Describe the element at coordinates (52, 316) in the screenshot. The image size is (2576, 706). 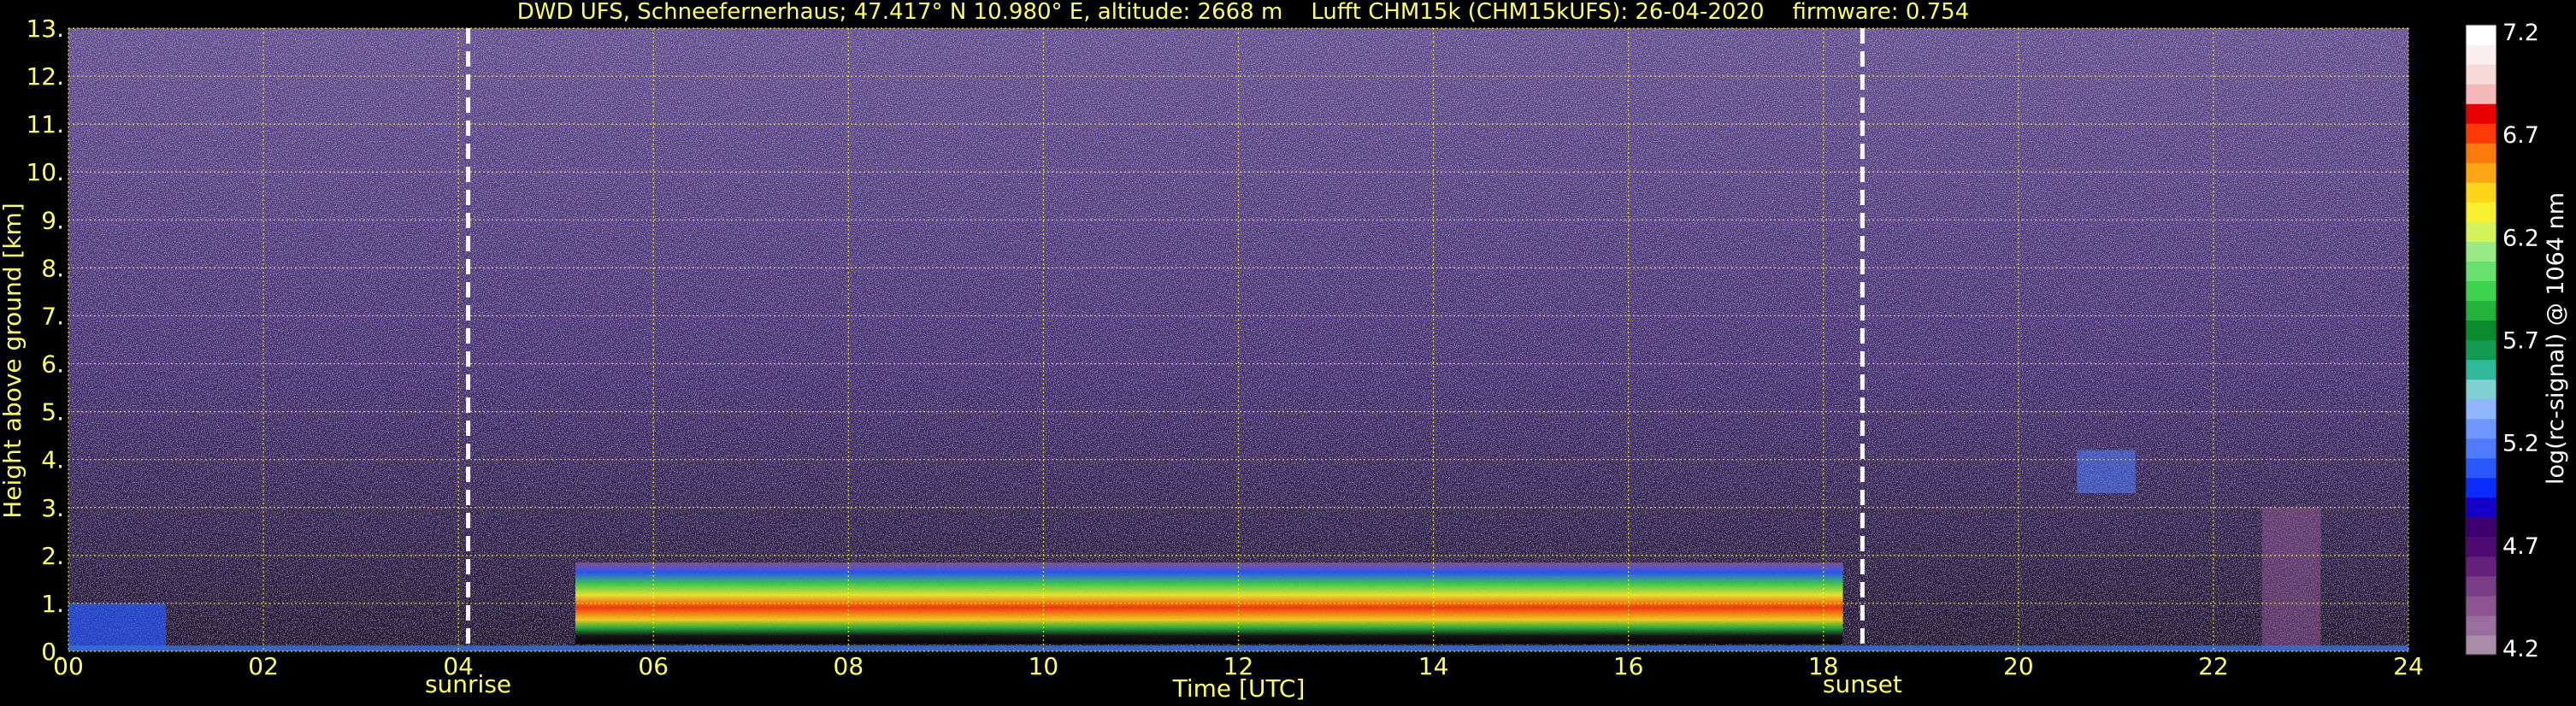
I see `y-tick-label: 7.` at that location.